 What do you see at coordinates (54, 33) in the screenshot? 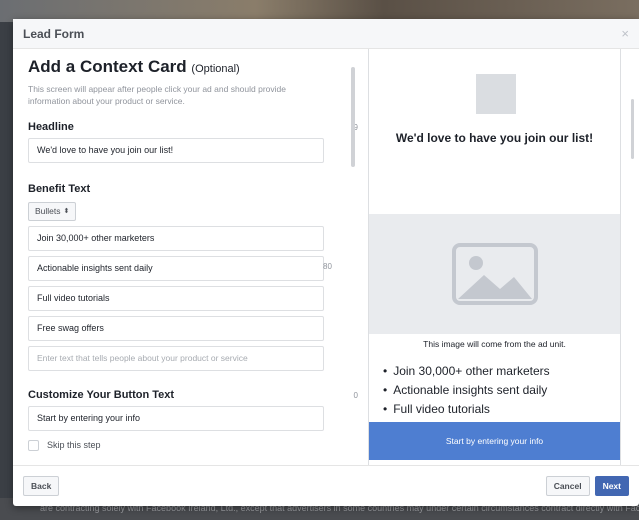
I see `dialog-title: Lead Form` at bounding box center [54, 33].